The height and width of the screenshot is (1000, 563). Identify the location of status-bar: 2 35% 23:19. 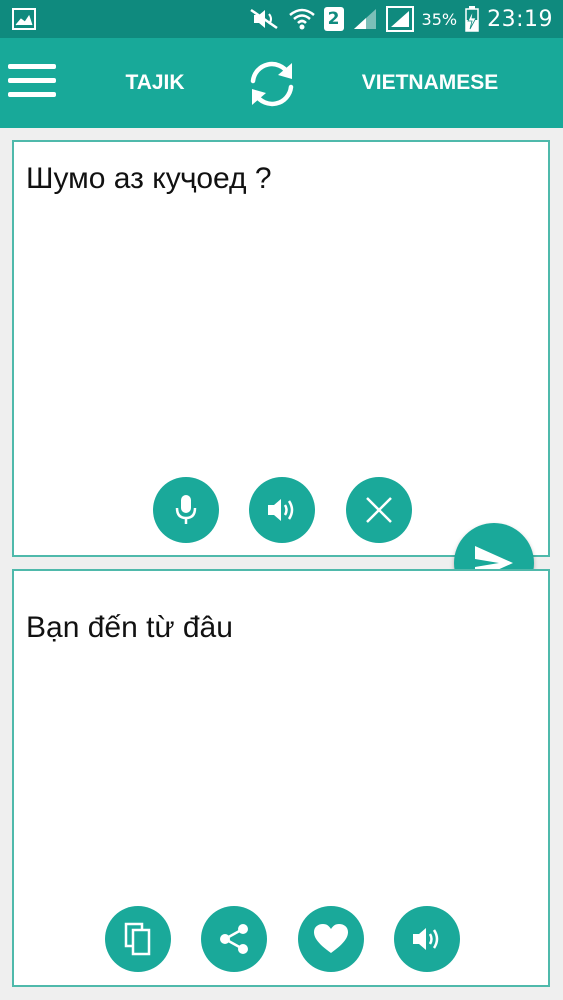
(281, 19).